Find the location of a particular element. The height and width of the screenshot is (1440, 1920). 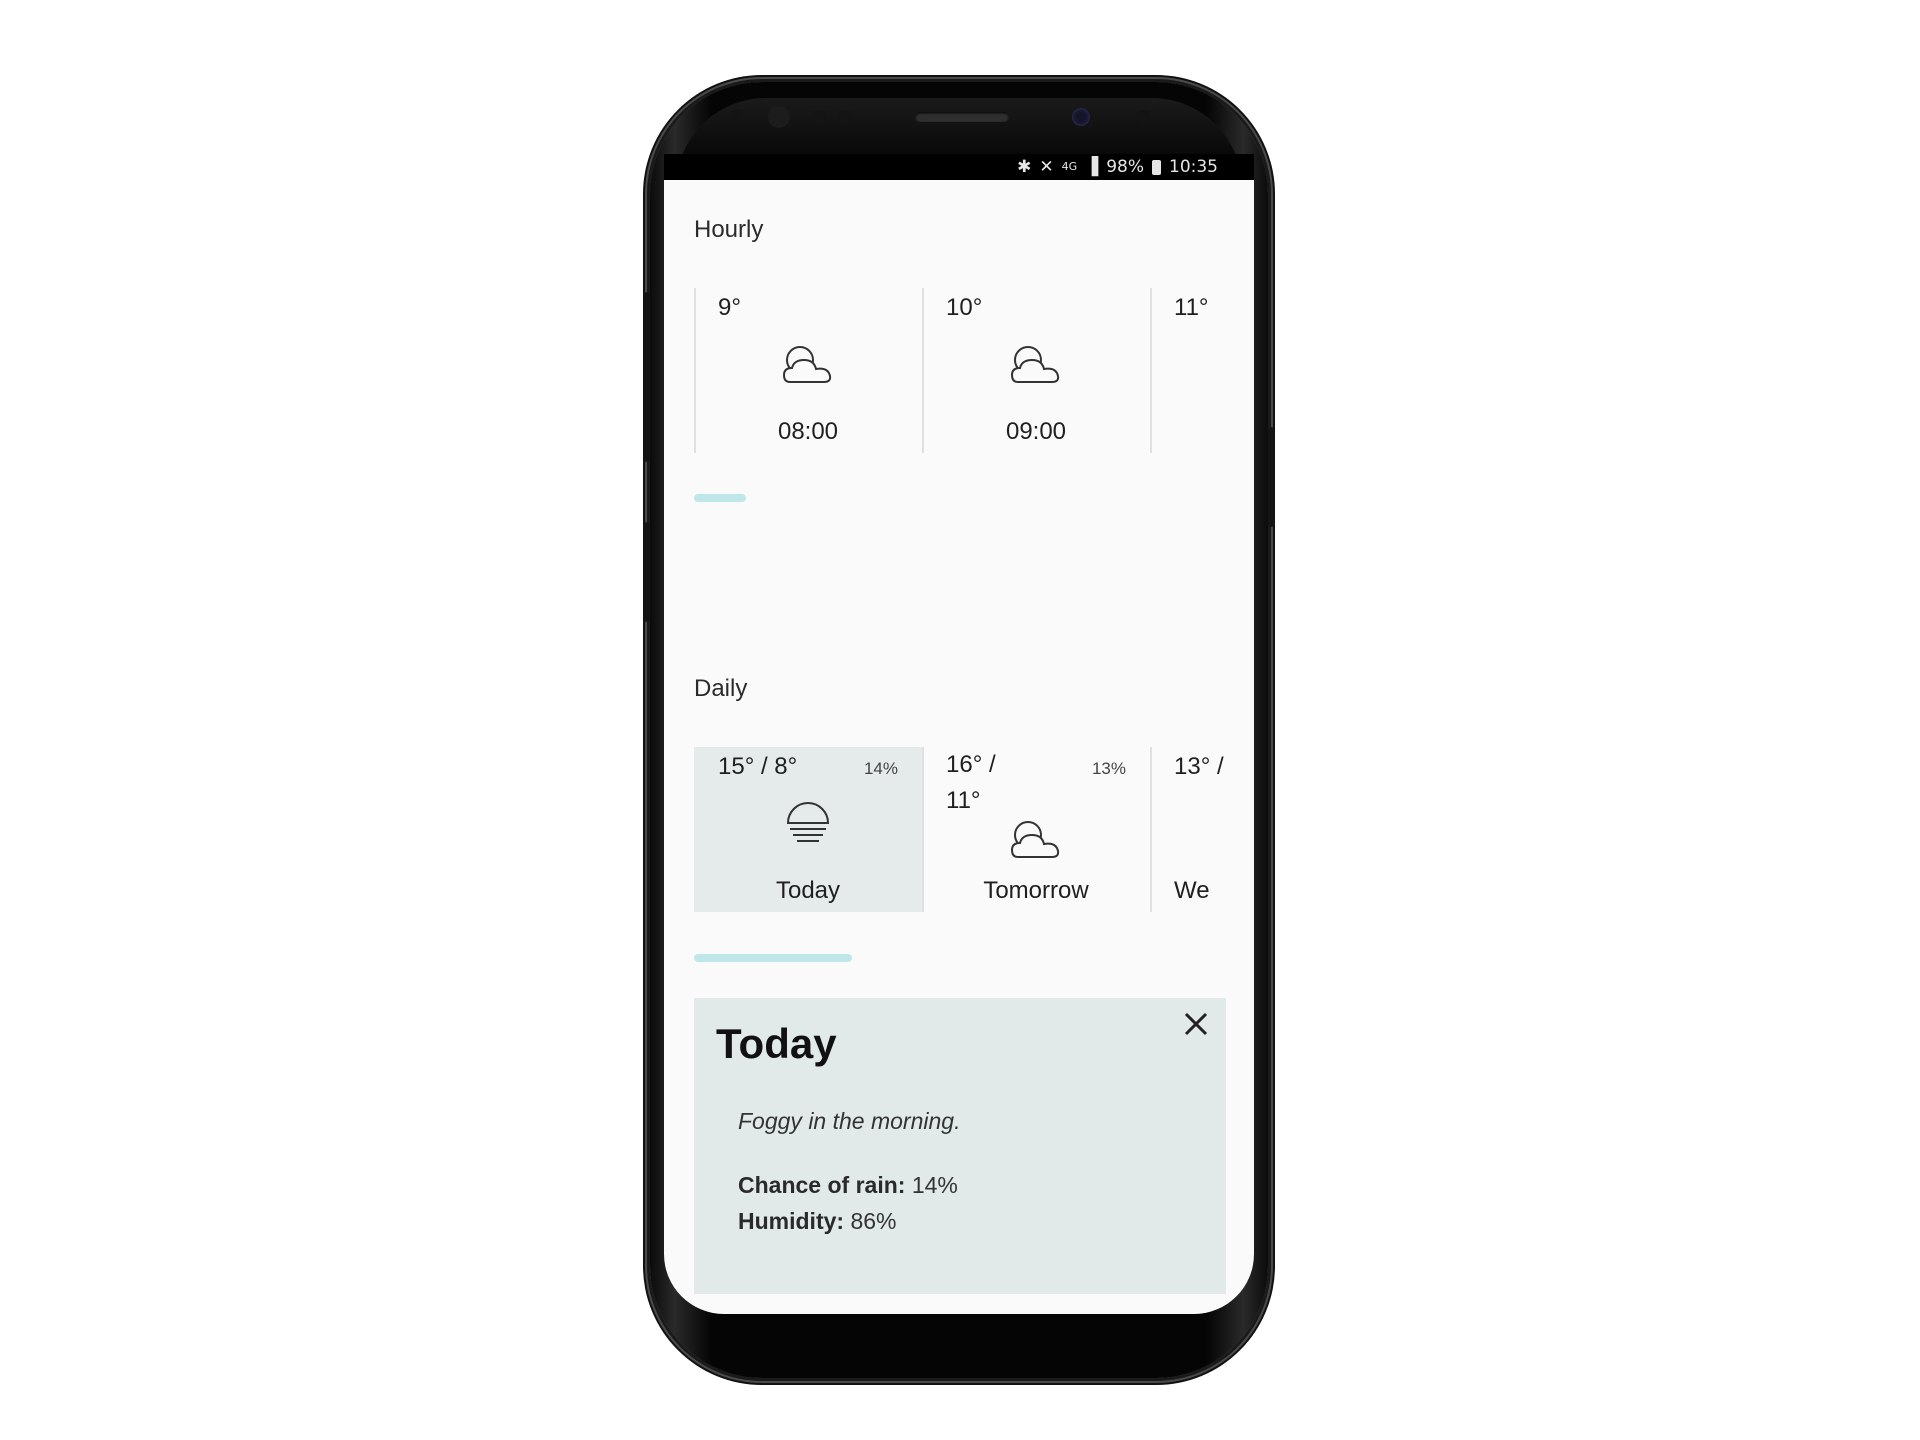

hourly-scroll-indicator is located at coordinates (720, 498).